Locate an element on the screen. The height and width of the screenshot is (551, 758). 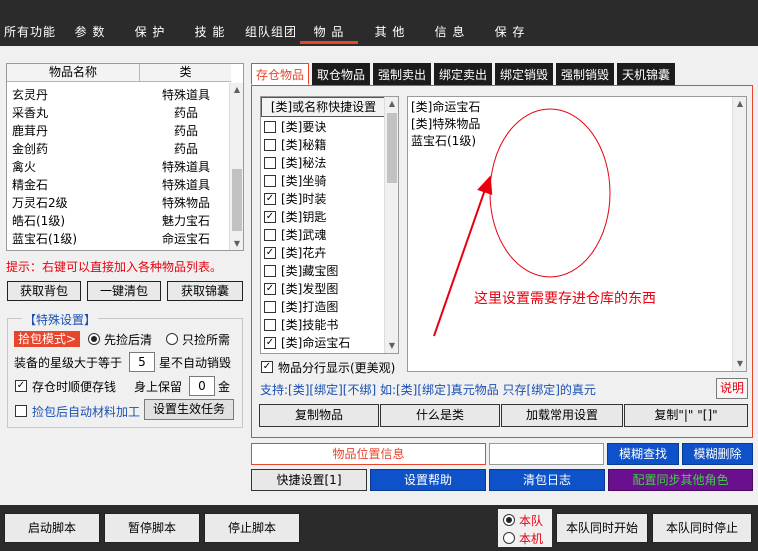
checklist-item: ✓ [类]钥匙 is located at coordinates (323, 217).